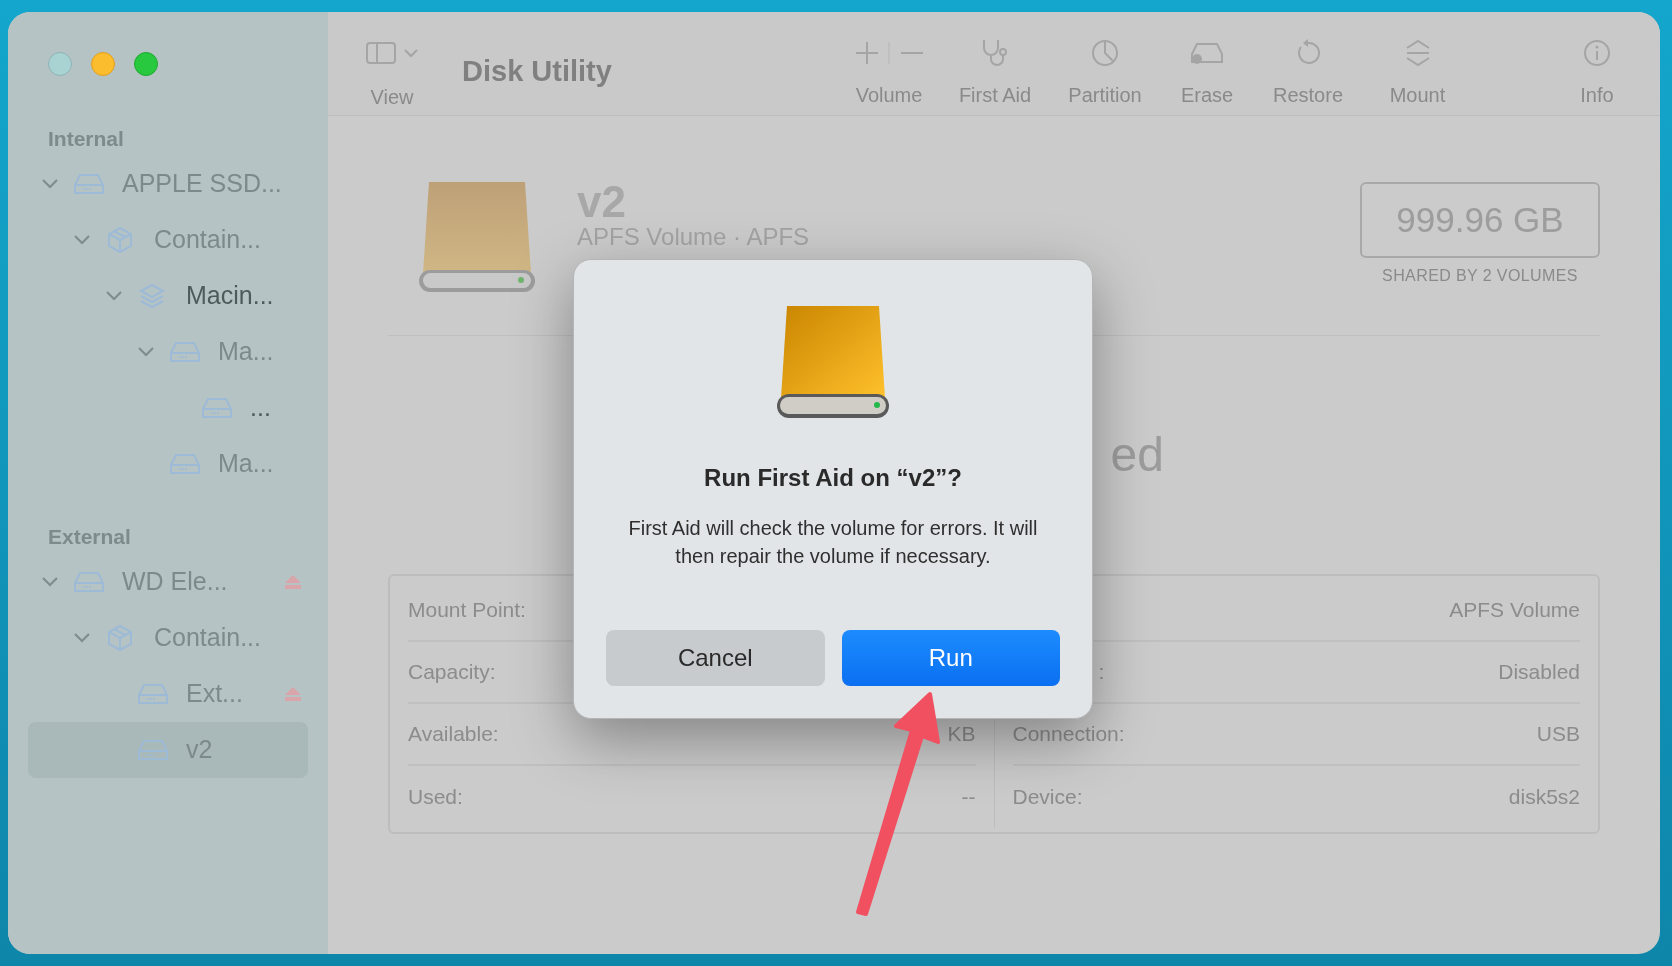  What do you see at coordinates (1068, 734) in the screenshot?
I see `info-label: Connection:` at bounding box center [1068, 734].